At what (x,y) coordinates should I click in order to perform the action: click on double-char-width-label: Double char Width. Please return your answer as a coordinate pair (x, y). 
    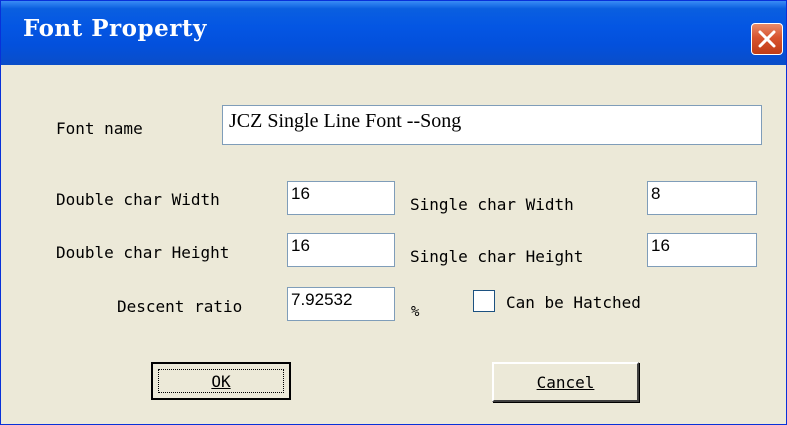
    Looking at the image, I should click on (138, 199).